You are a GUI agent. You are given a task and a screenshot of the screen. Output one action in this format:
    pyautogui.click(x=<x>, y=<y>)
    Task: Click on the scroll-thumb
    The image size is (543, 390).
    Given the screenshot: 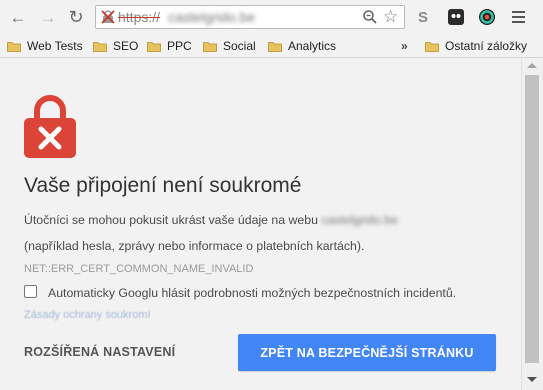 What is the action you would take?
    pyautogui.click(x=532, y=219)
    